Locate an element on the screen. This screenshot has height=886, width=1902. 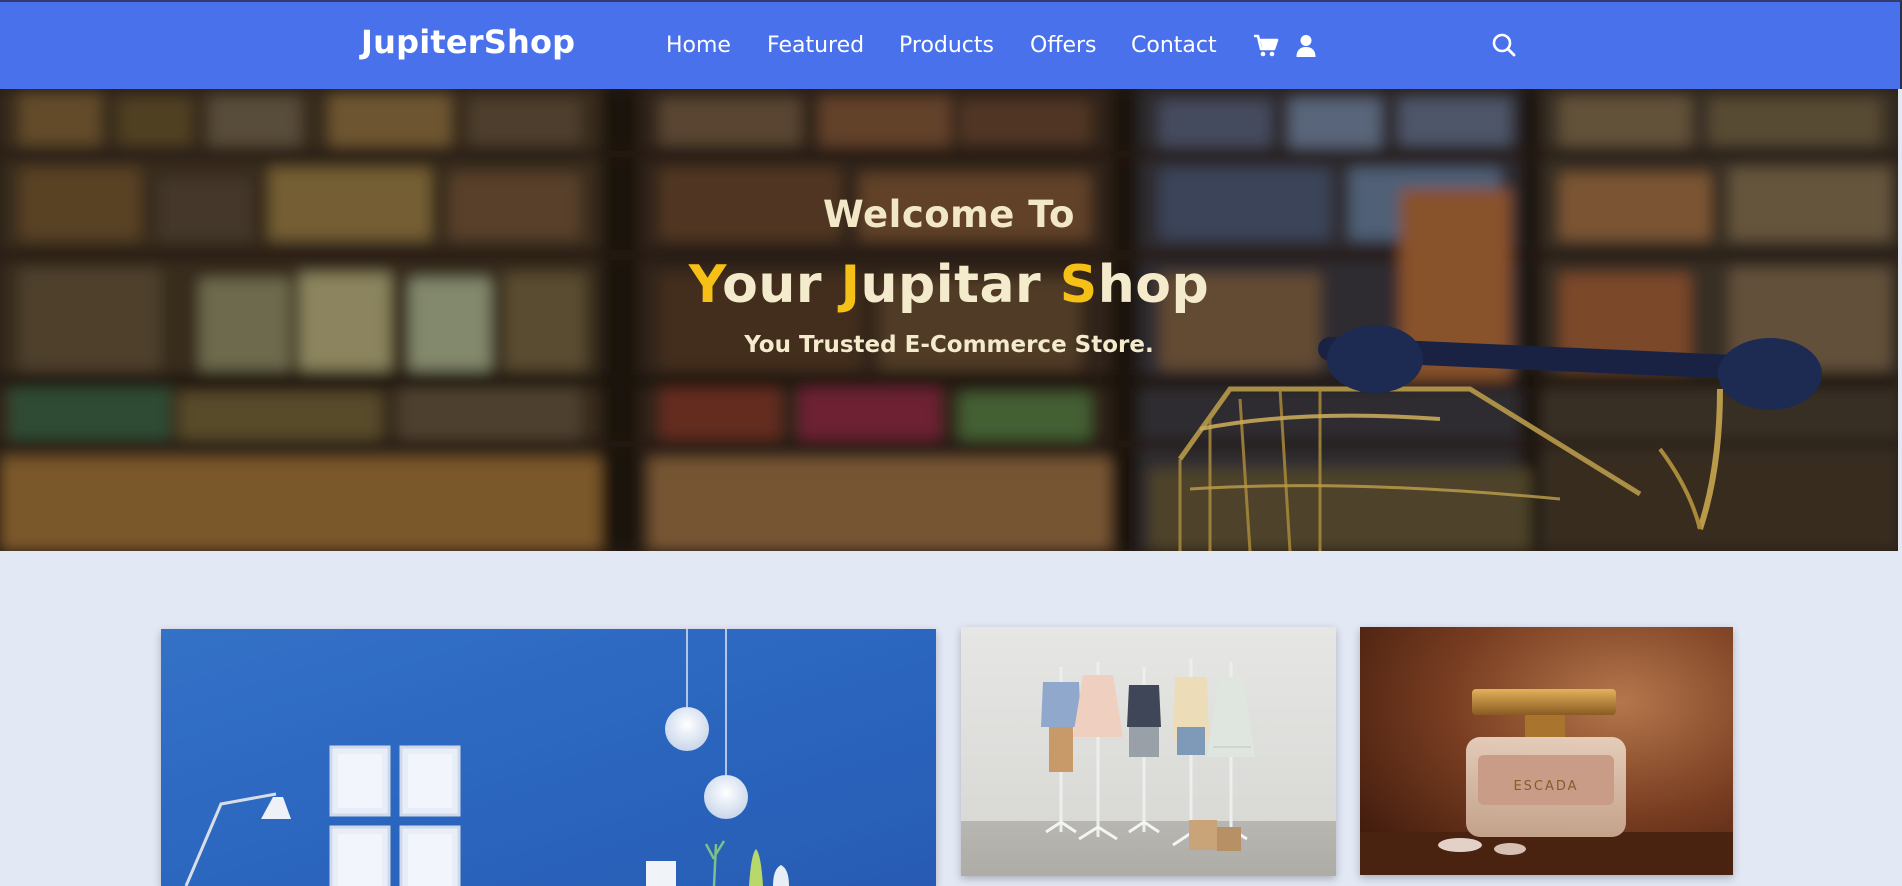
user-icon is located at coordinates (1306, 46).